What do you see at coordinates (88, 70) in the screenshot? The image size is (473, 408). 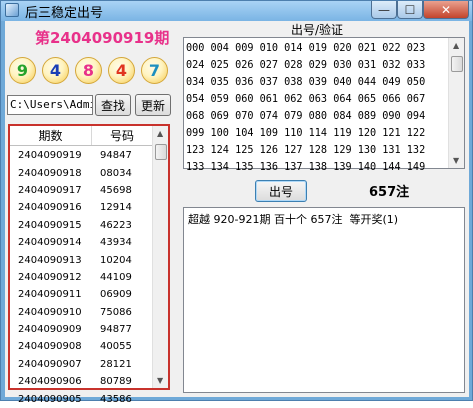 I see `number-ball: 8` at bounding box center [88, 70].